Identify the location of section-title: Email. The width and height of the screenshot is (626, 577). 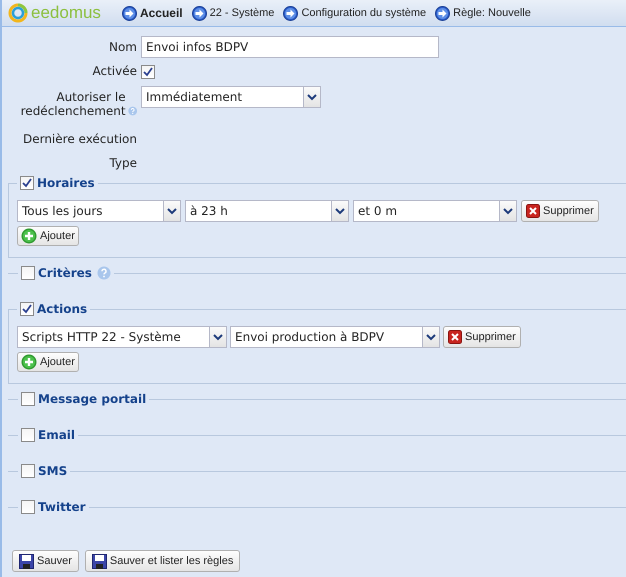
(57, 435).